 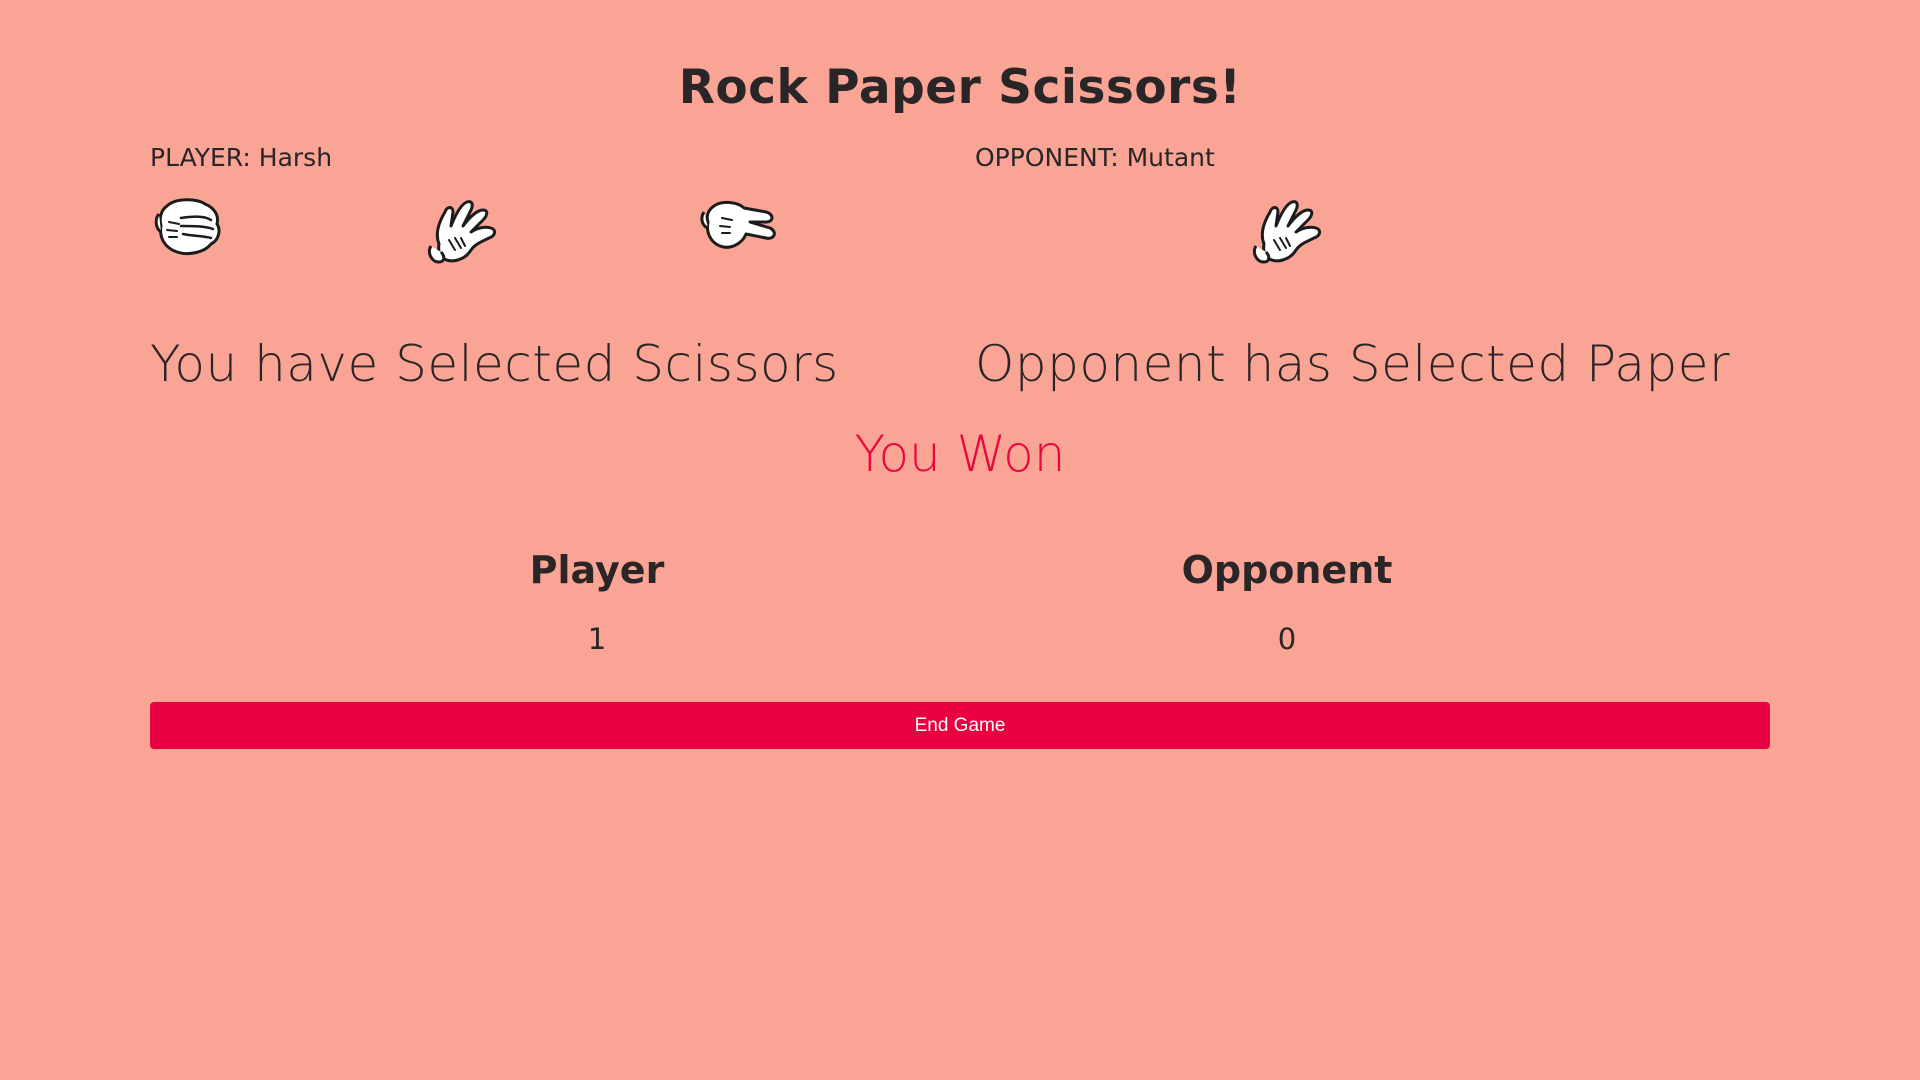 What do you see at coordinates (494, 364) in the screenshot?
I see `player-selection-text: You have Selected Scissors` at bounding box center [494, 364].